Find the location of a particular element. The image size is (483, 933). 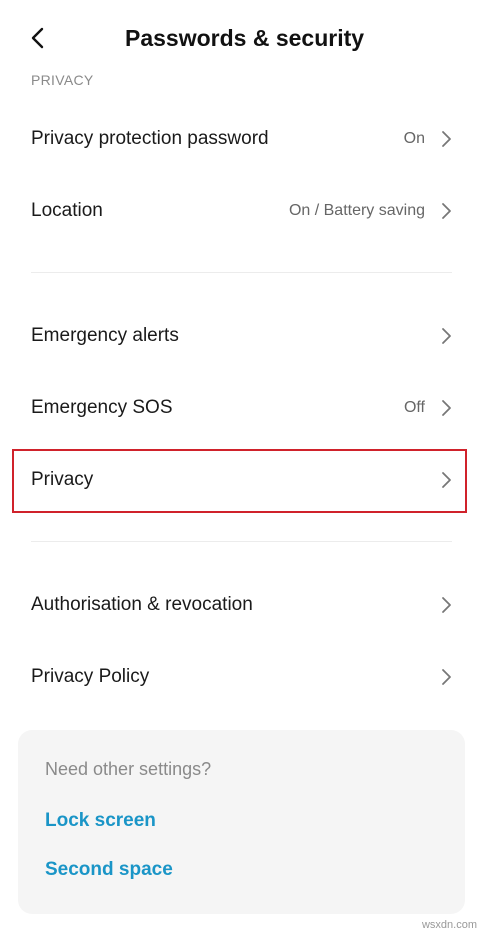

row-value: Off is located at coordinates (414, 407).